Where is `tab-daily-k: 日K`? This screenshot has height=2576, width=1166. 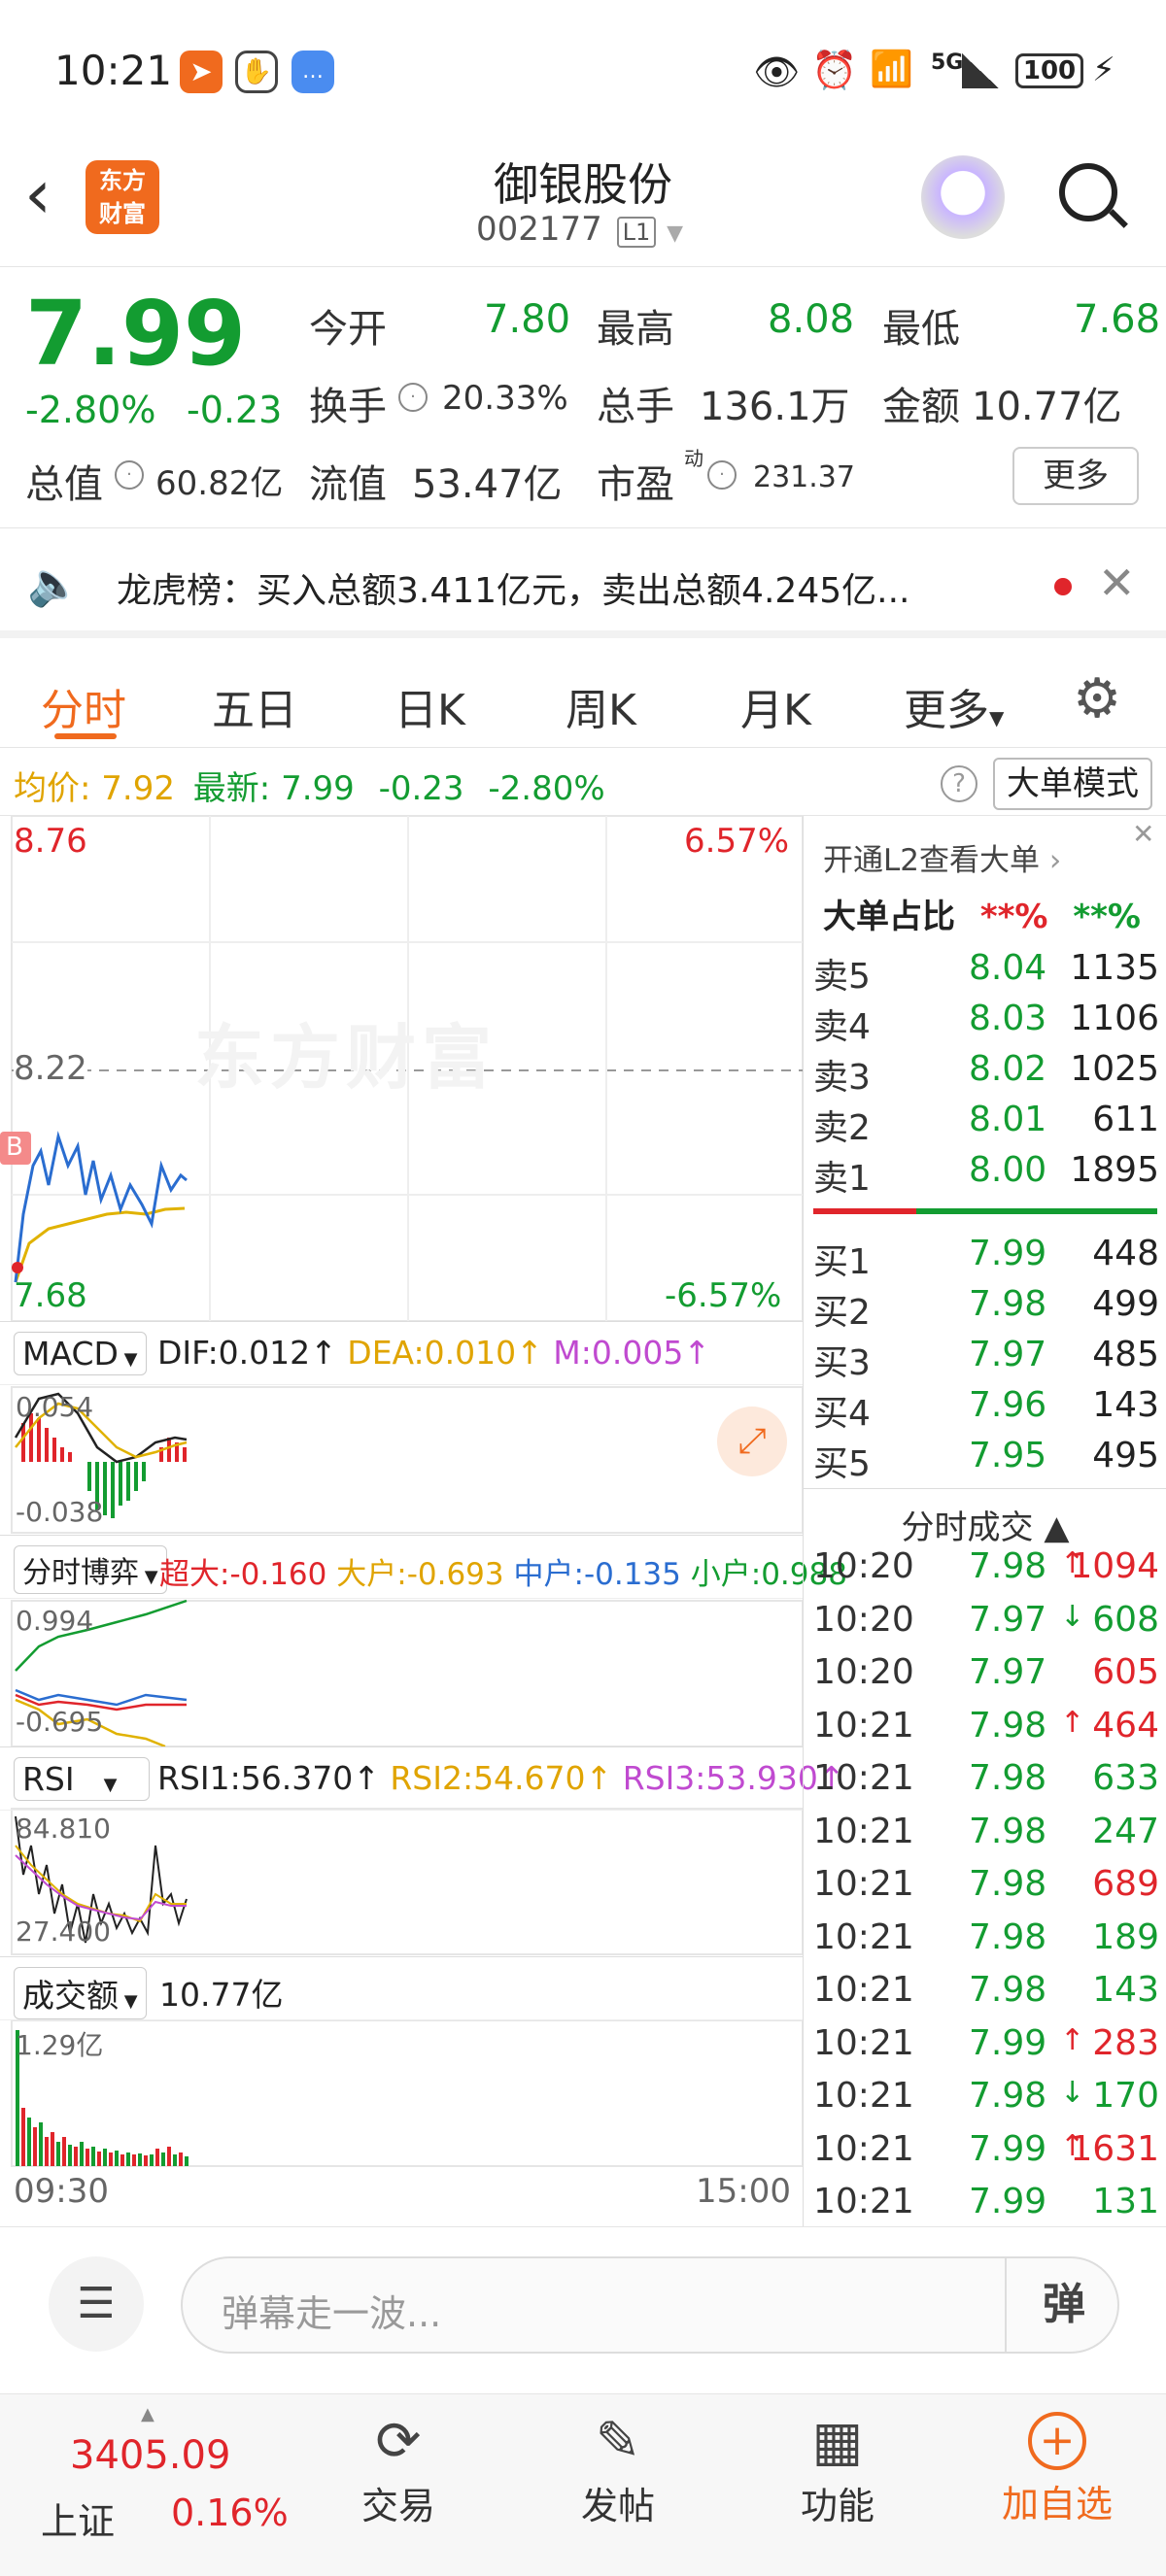
tab-daily-k: 日K is located at coordinates (429, 706).